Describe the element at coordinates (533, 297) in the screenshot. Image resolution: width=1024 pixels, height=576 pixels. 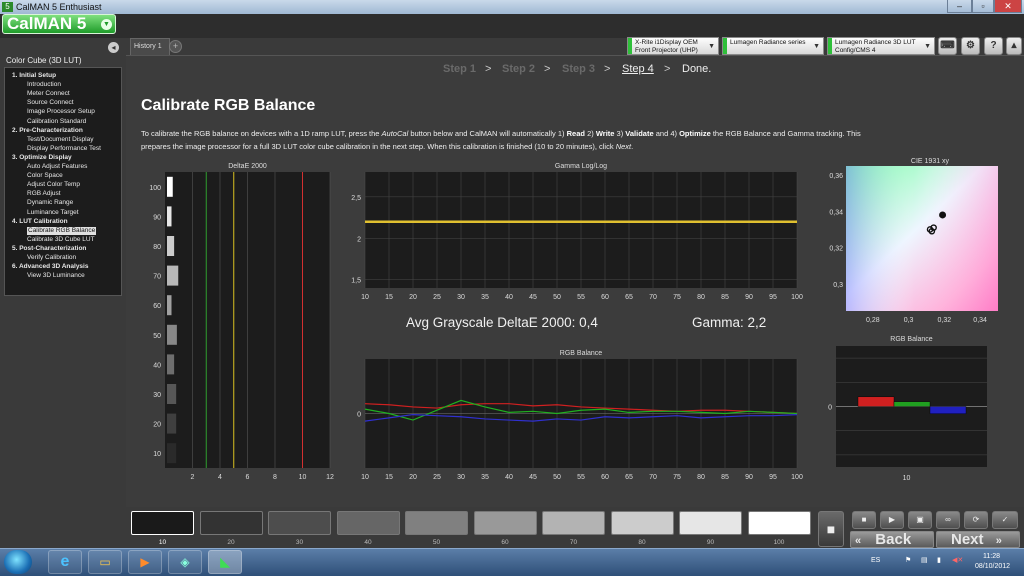
I see `gamma-xtick: 45` at that location.